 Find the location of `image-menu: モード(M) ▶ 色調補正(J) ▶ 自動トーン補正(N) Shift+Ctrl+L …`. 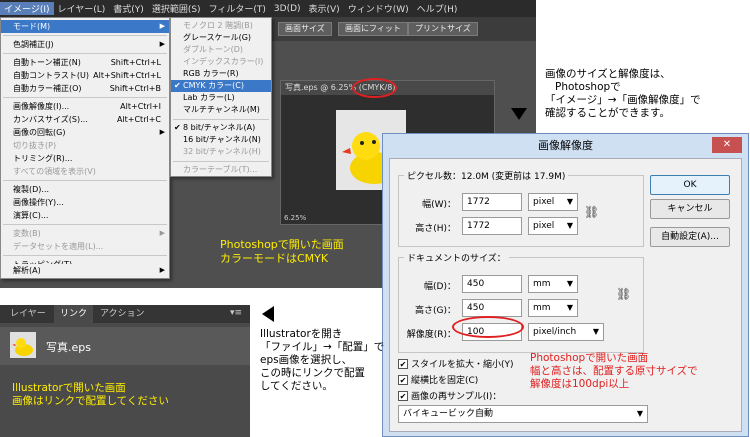

image-menu: モード(M) ▶ 色調補正(J) ▶ 自動トーン補正(N) Shift+Ctrl+L … is located at coordinates (85, 148).